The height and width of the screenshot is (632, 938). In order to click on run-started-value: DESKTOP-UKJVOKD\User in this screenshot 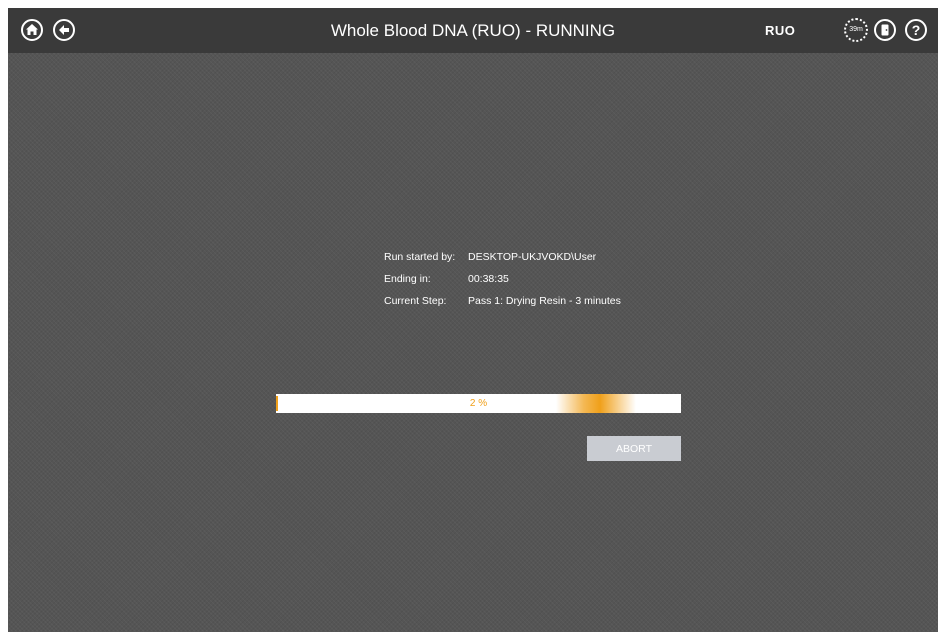, I will do `click(532, 257)`.